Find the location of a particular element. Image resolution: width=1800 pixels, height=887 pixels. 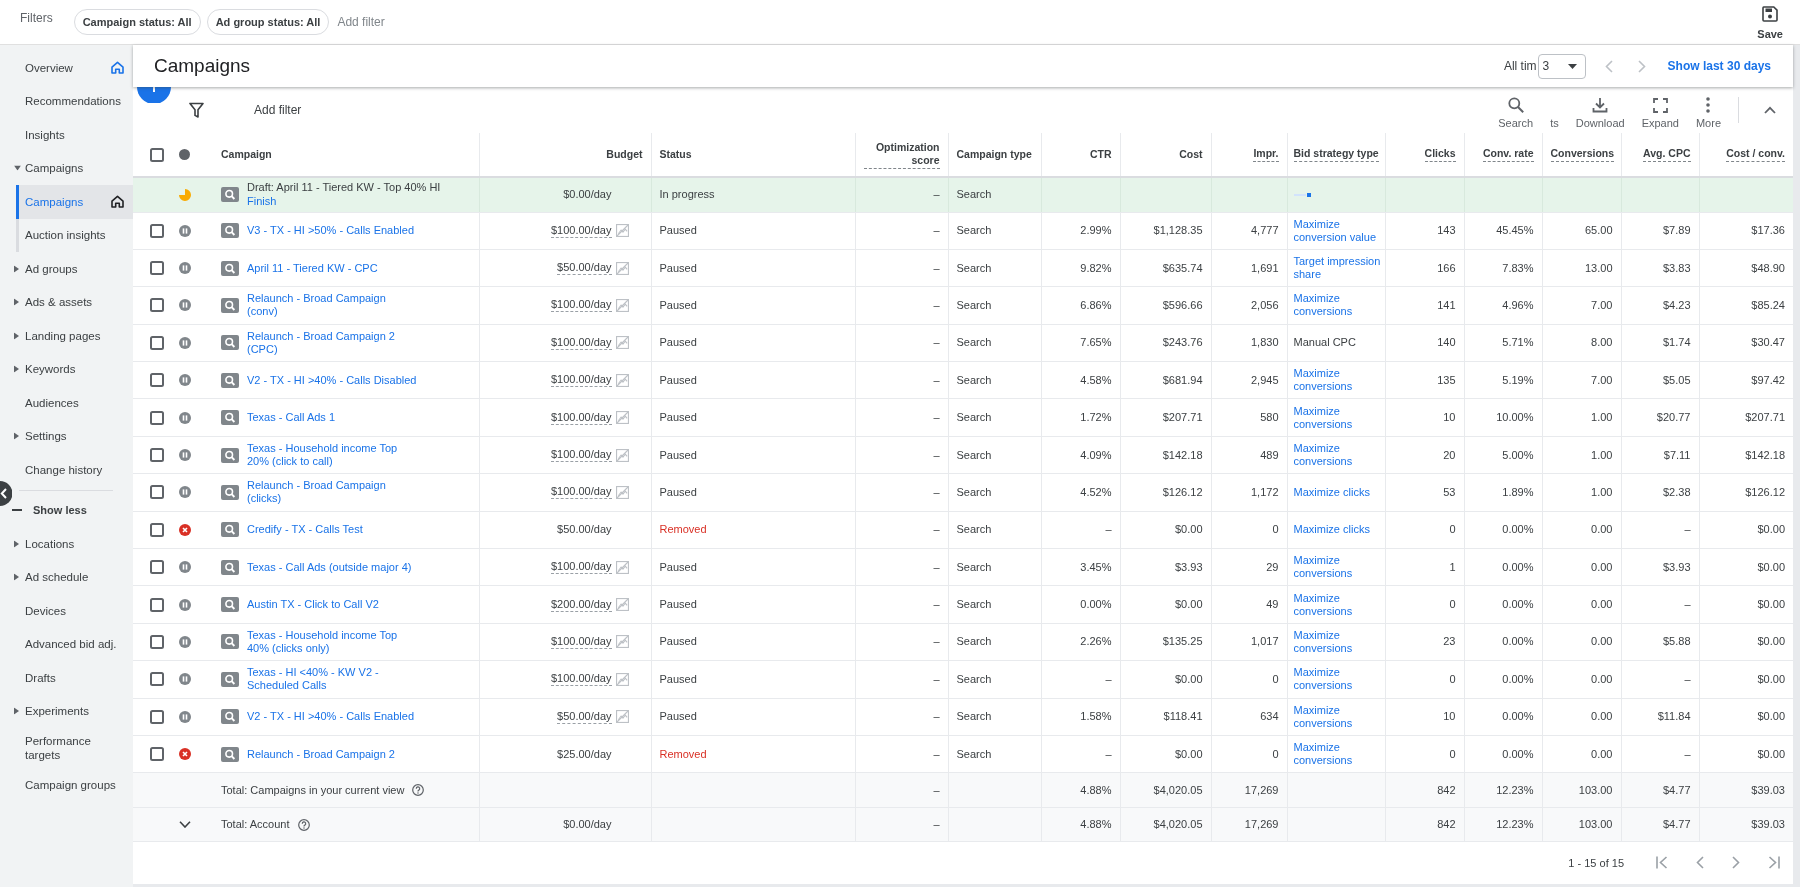

nav-item: Advanced bid adj. is located at coordinates (66, 644).